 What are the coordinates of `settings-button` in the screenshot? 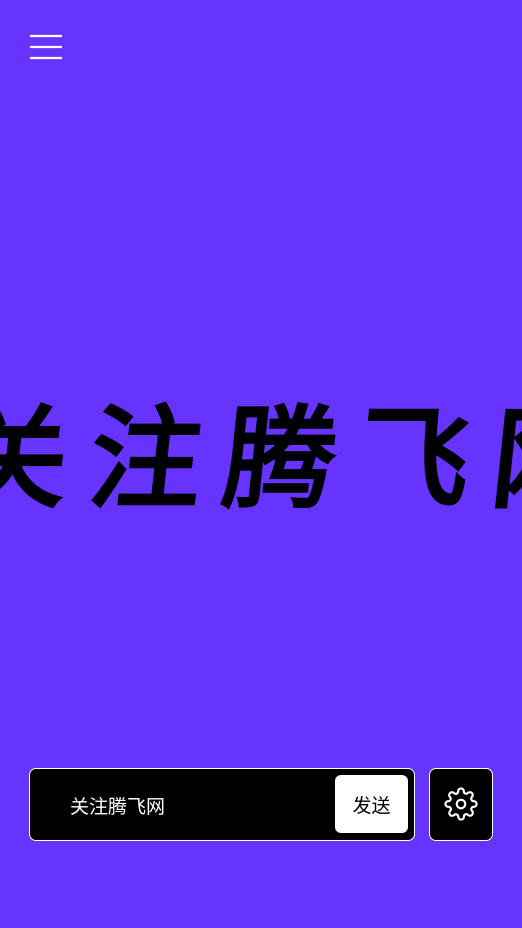 It's located at (461, 804).